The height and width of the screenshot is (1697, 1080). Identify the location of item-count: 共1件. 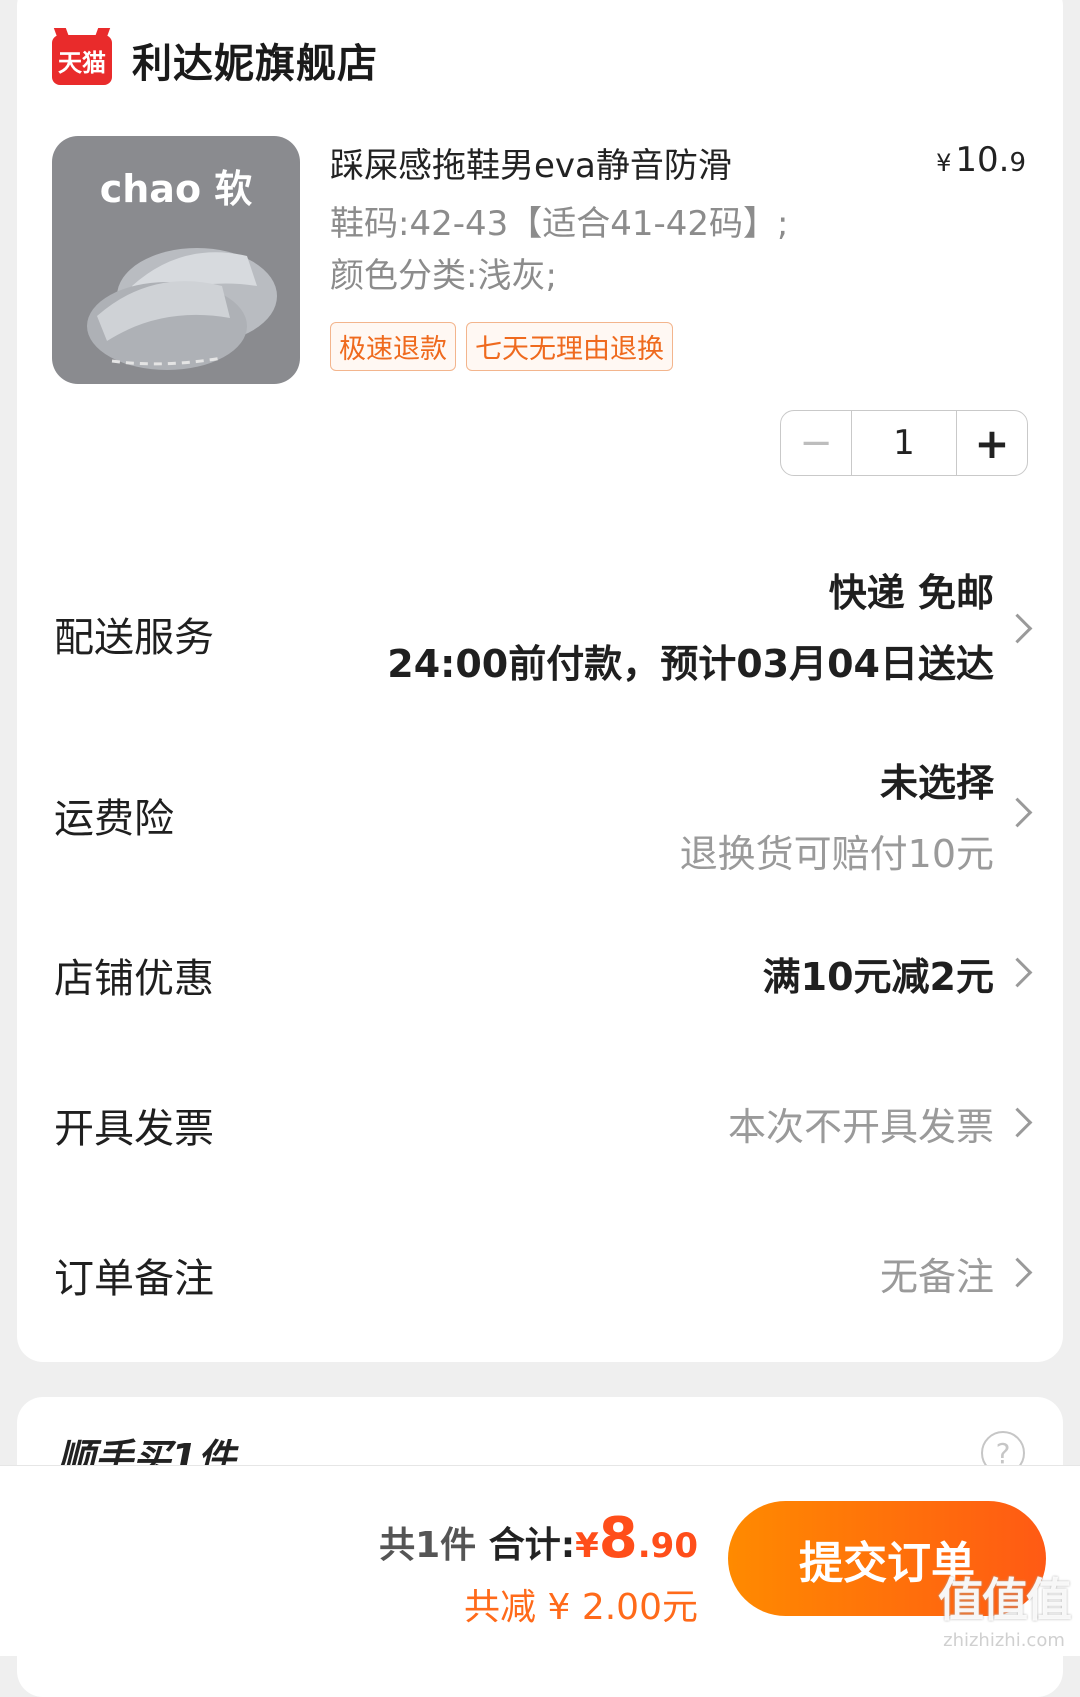
(428, 1545).